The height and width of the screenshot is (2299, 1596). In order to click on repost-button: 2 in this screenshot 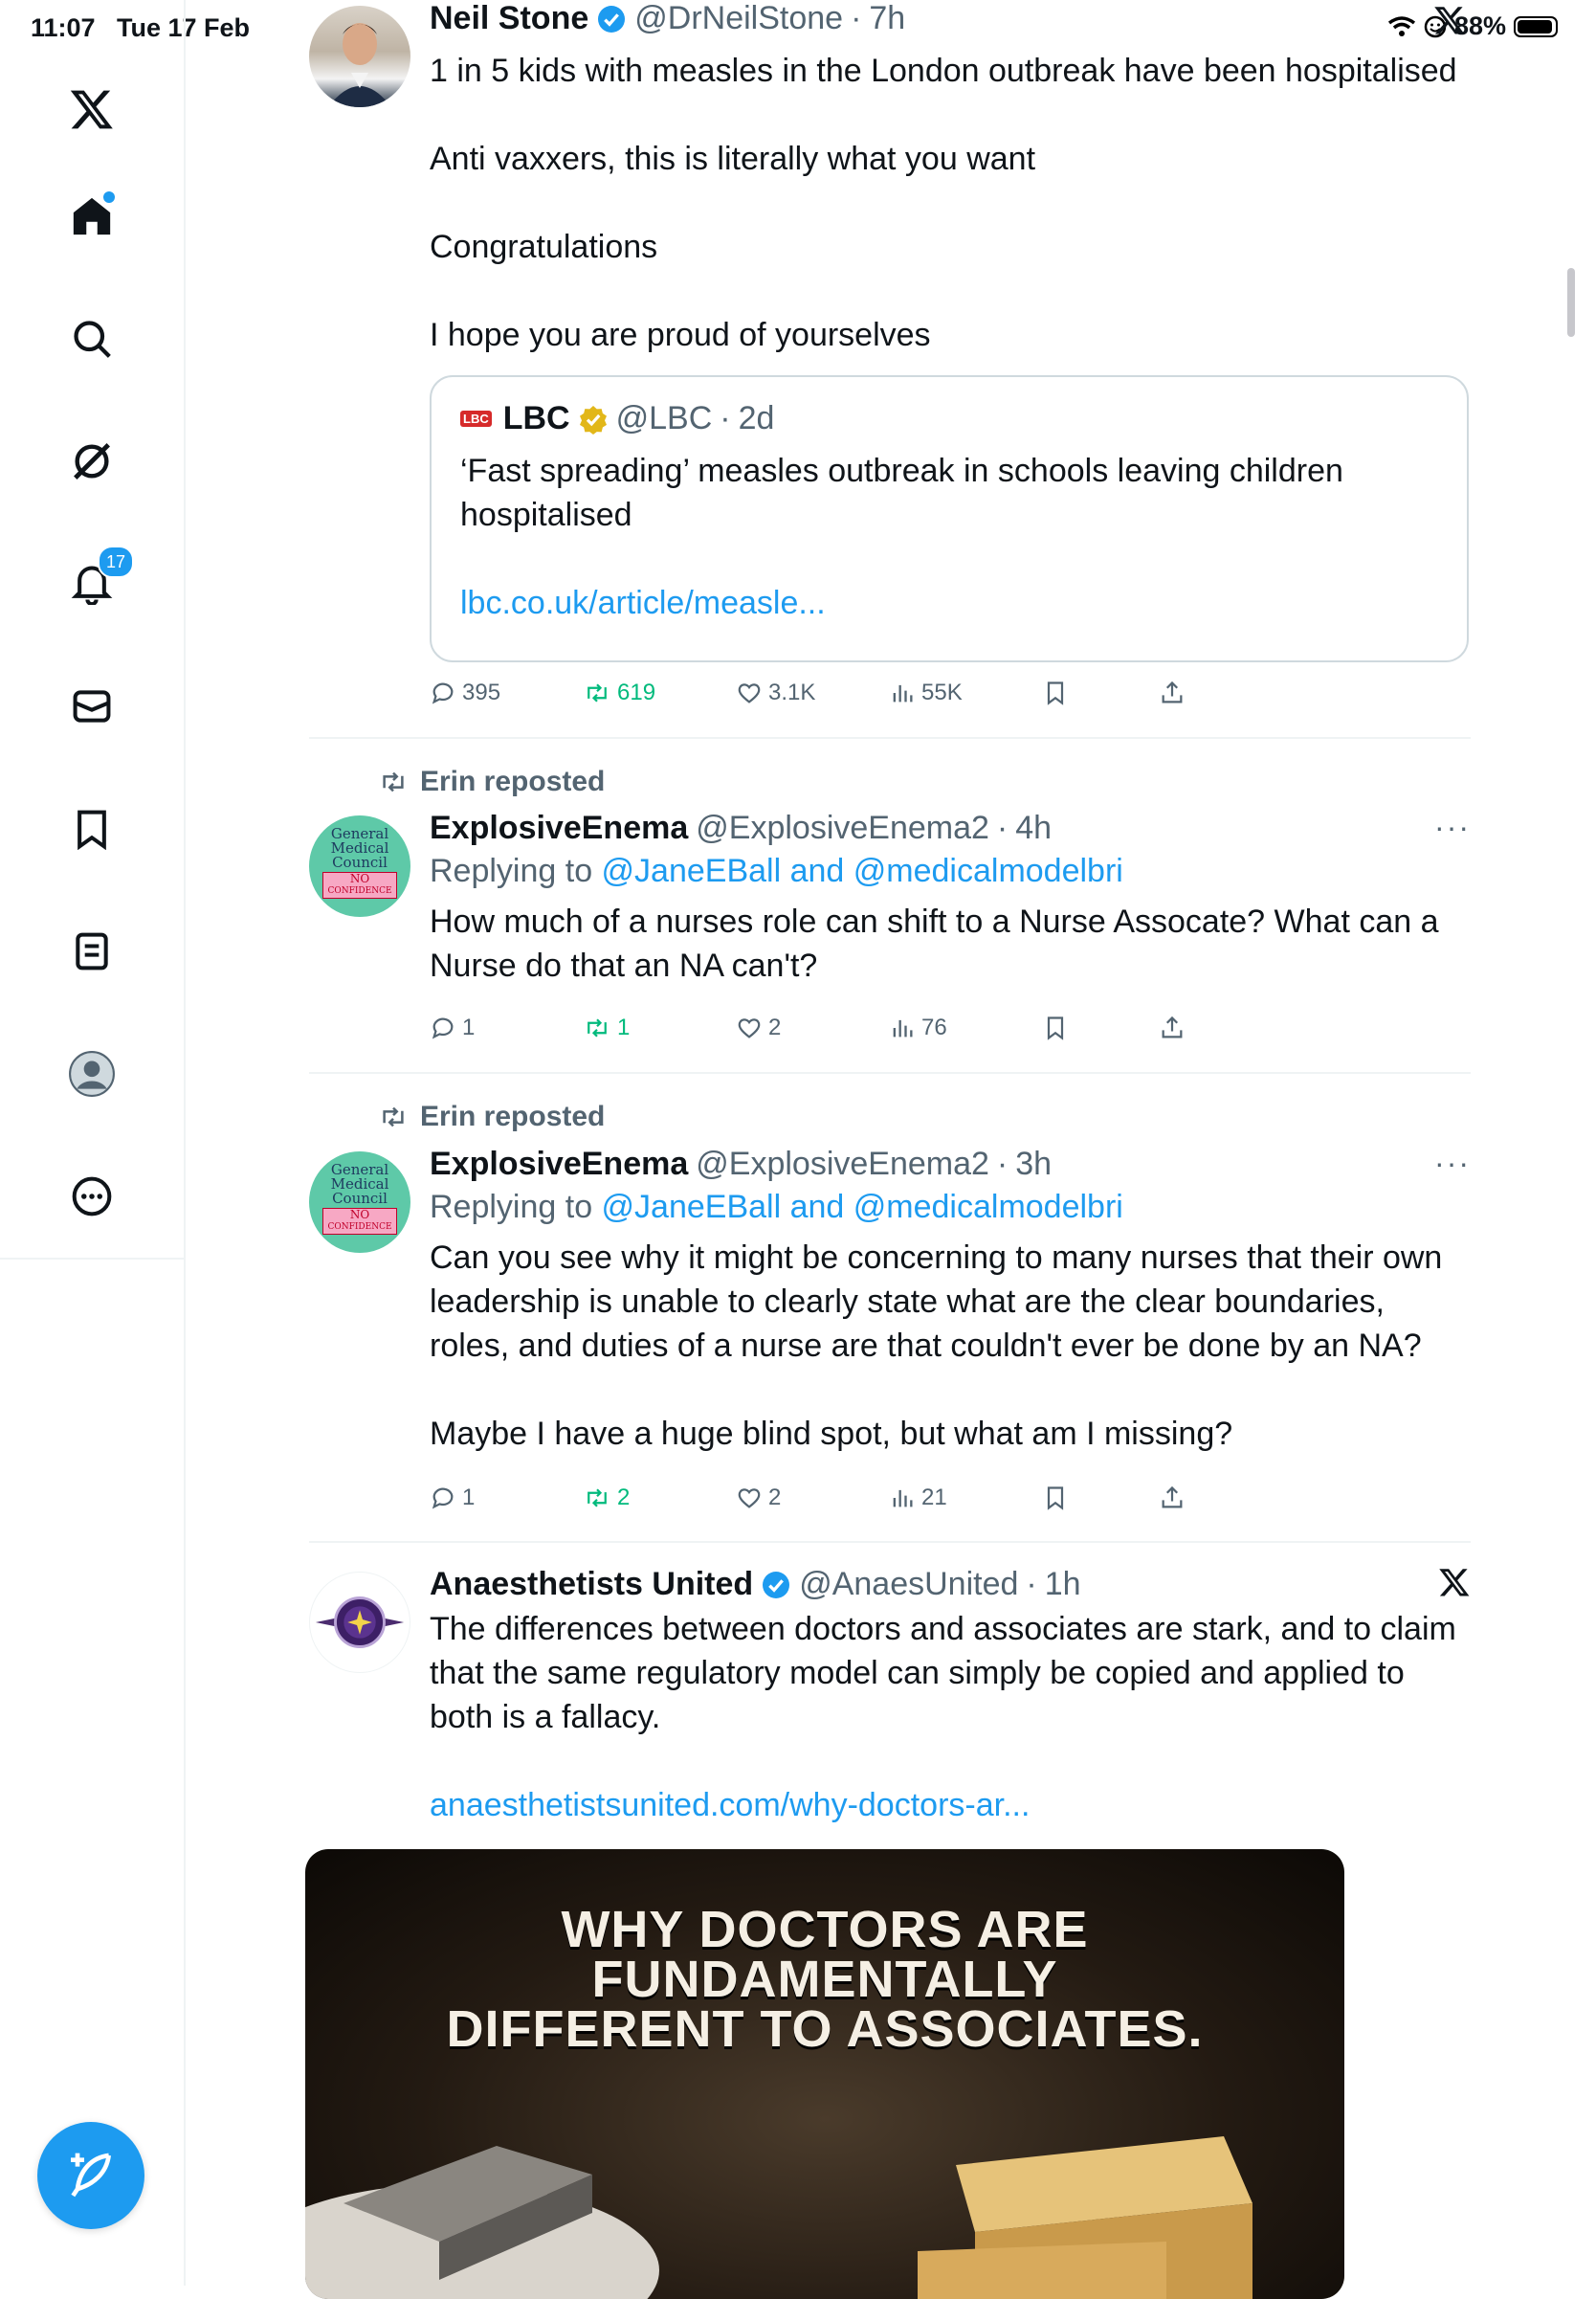, I will do `click(607, 1497)`.